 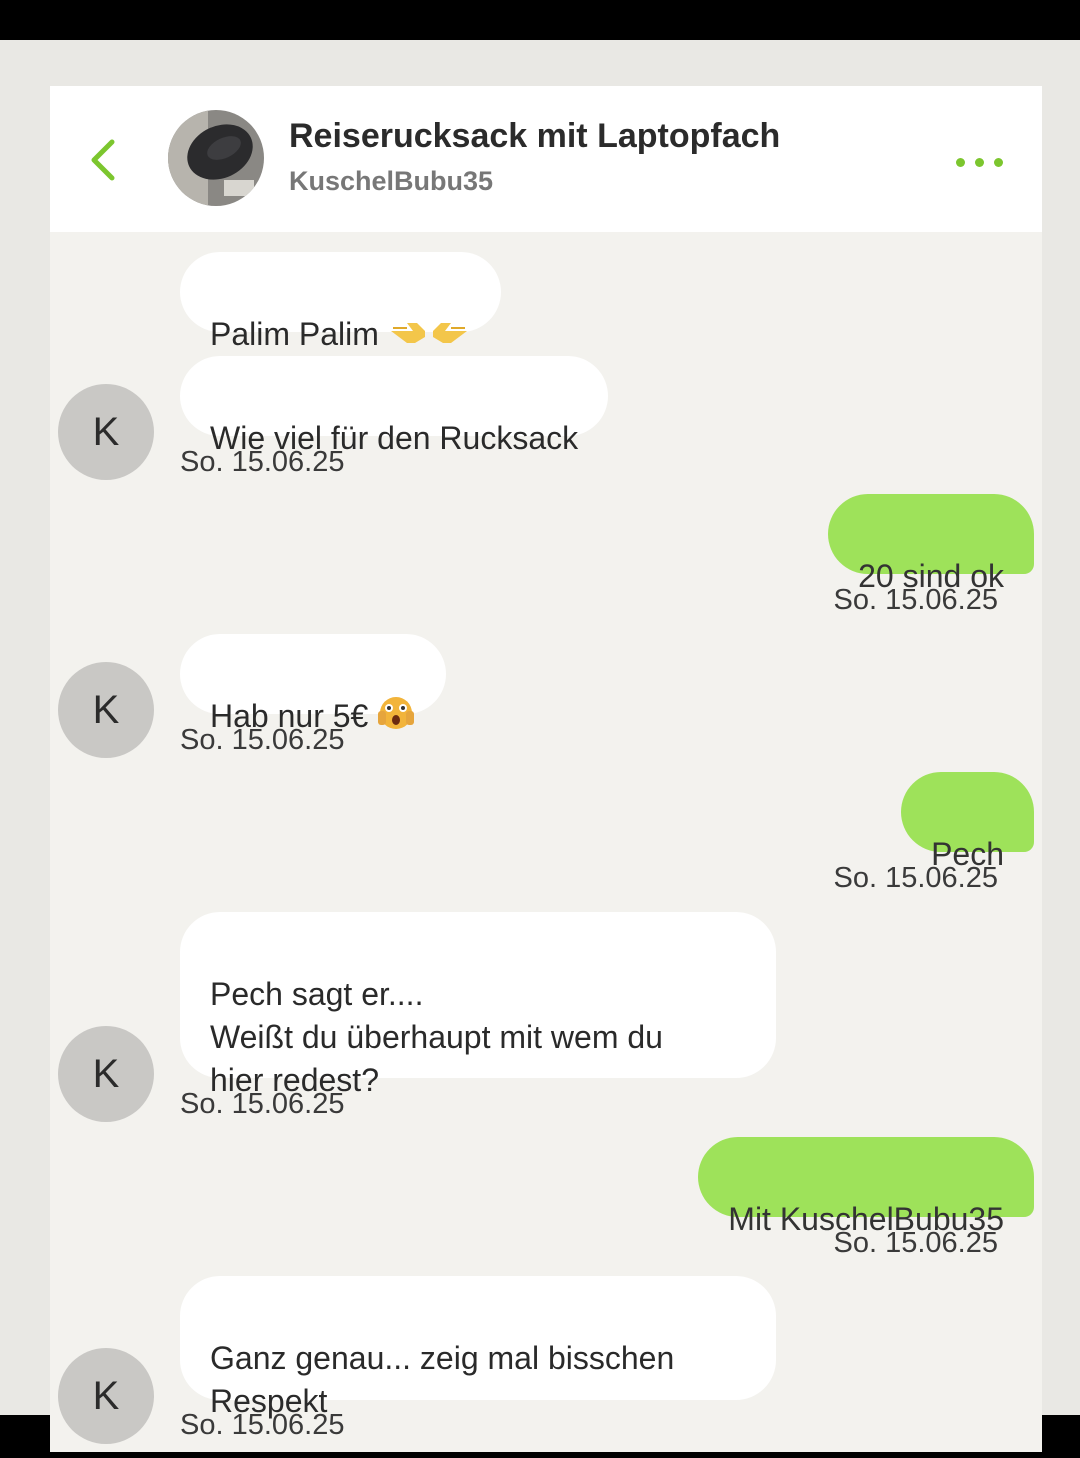 What do you see at coordinates (313, 684) in the screenshot?
I see `incoming-message: Hab nur 5€` at bounding box center [313, 684].